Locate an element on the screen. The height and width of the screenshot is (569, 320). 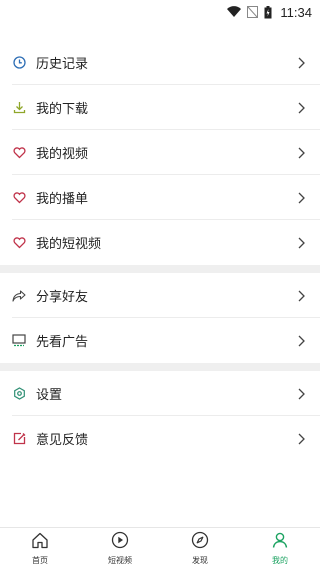
menu-item-label: 我的短视频 is located at coordinates (69, 244).